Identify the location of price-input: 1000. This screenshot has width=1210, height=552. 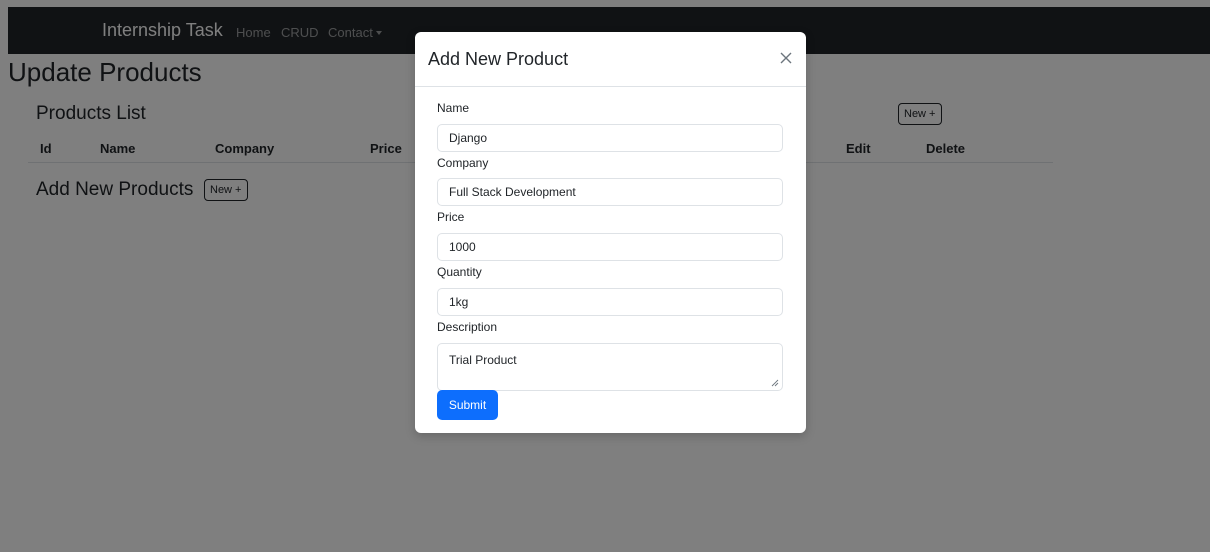
(610, 247).